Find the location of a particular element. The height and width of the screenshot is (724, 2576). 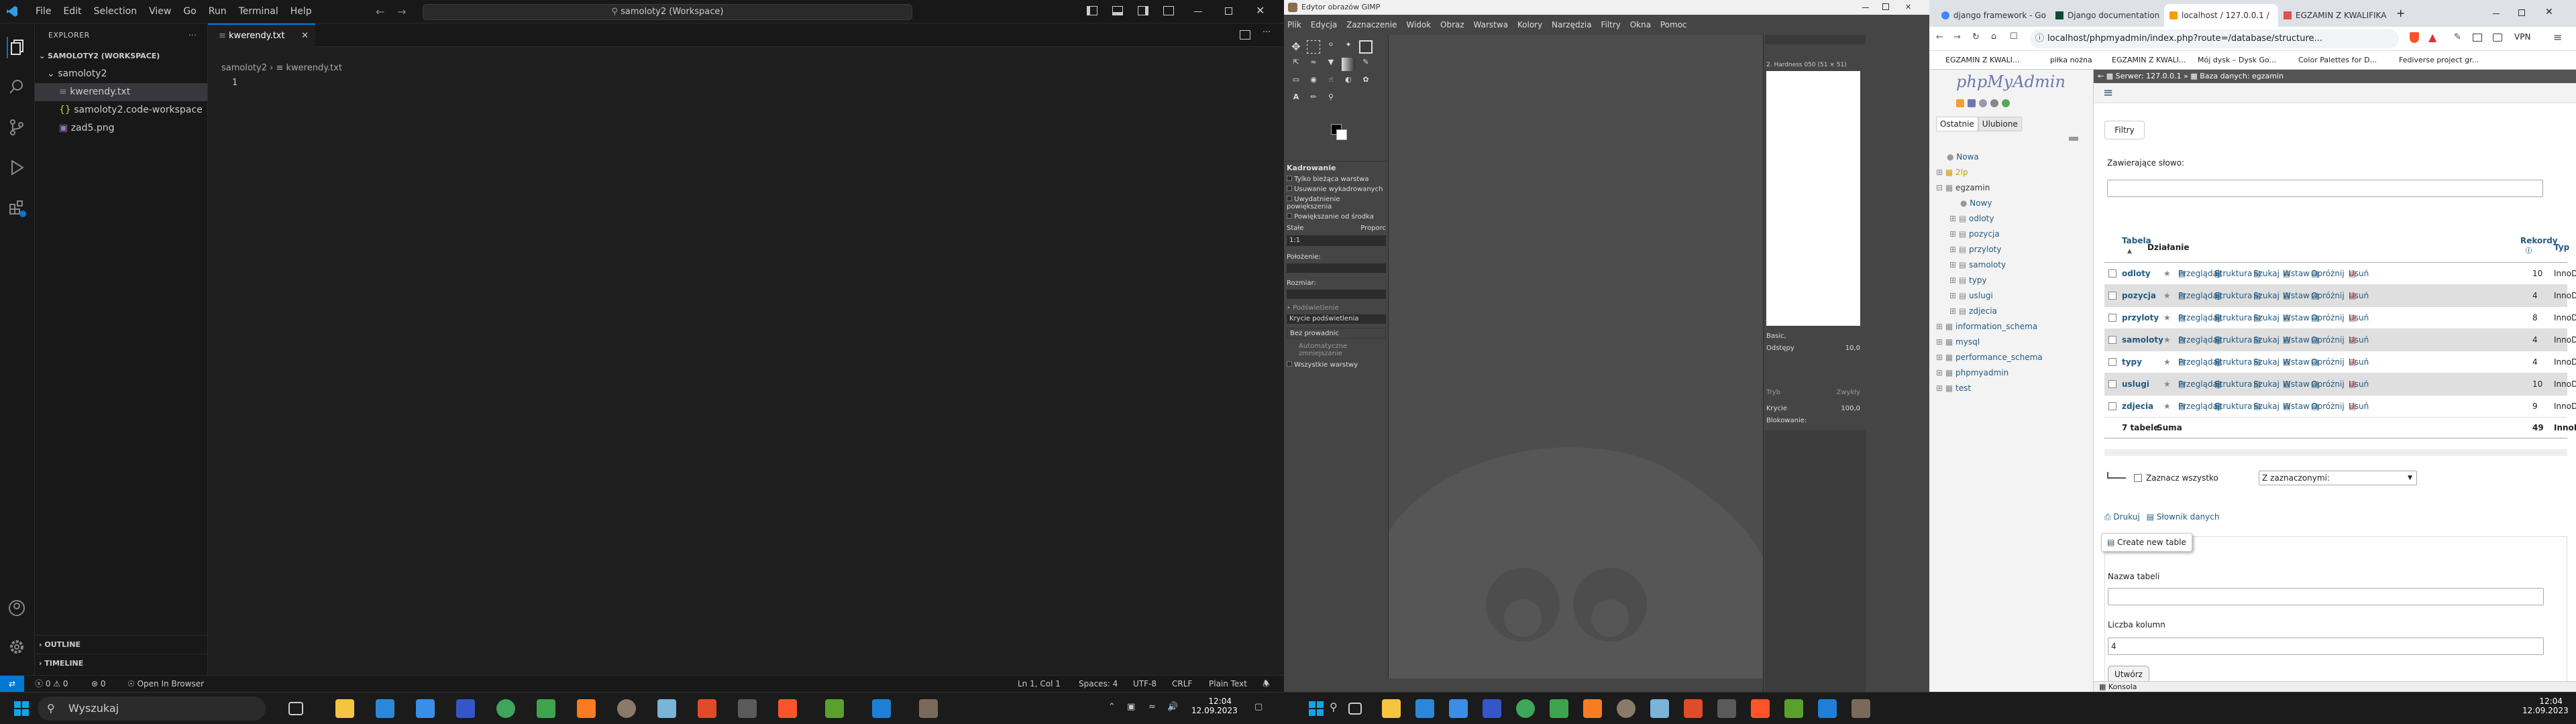

open-browser-button: ☉ Open In Browser is located at coordinates (165, 684).